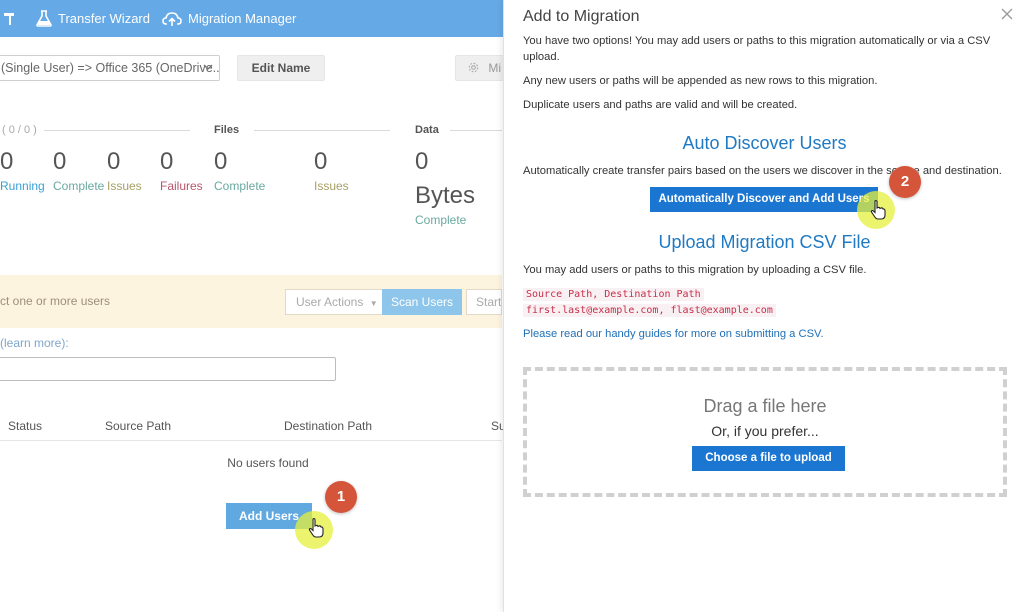  Describe the element at coordinates (44, 18) in the screenshot. I see `flask-icon` at that location.